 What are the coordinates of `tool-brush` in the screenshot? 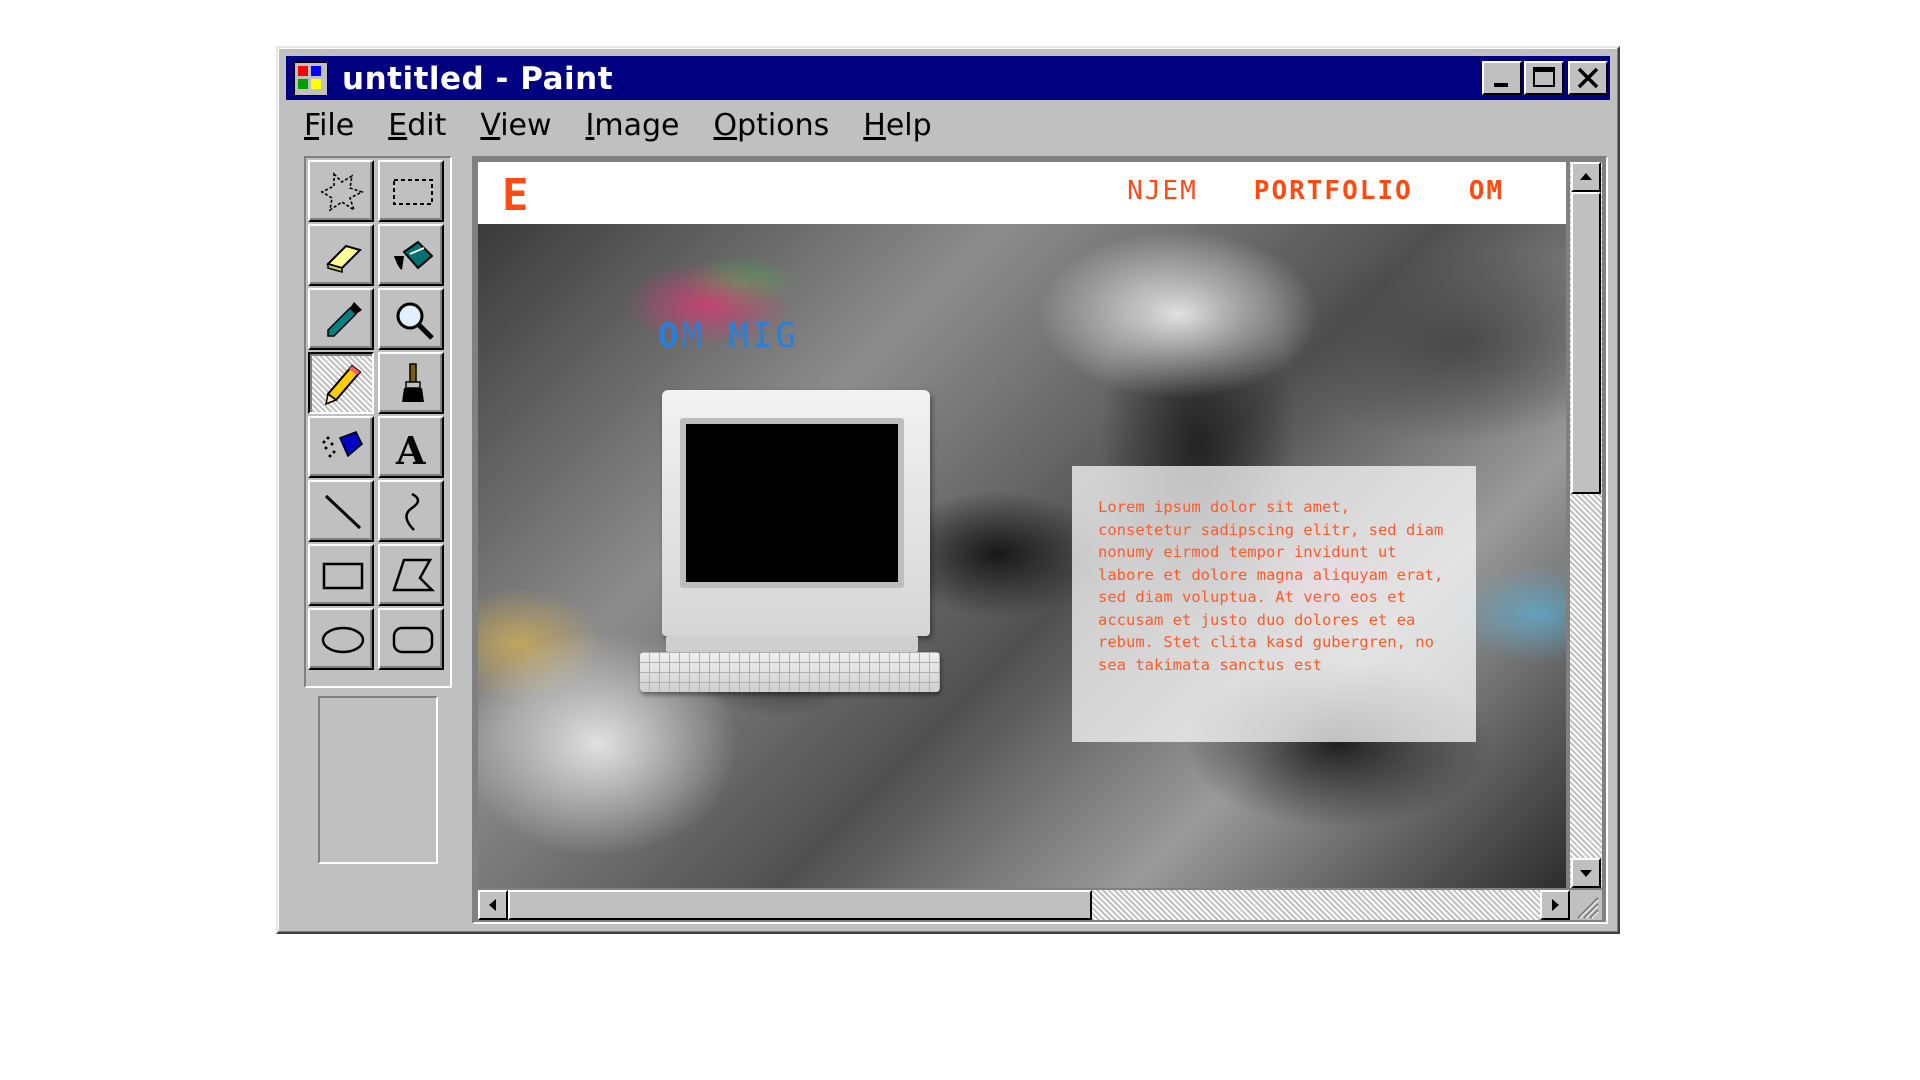 It's located at (411, 383).